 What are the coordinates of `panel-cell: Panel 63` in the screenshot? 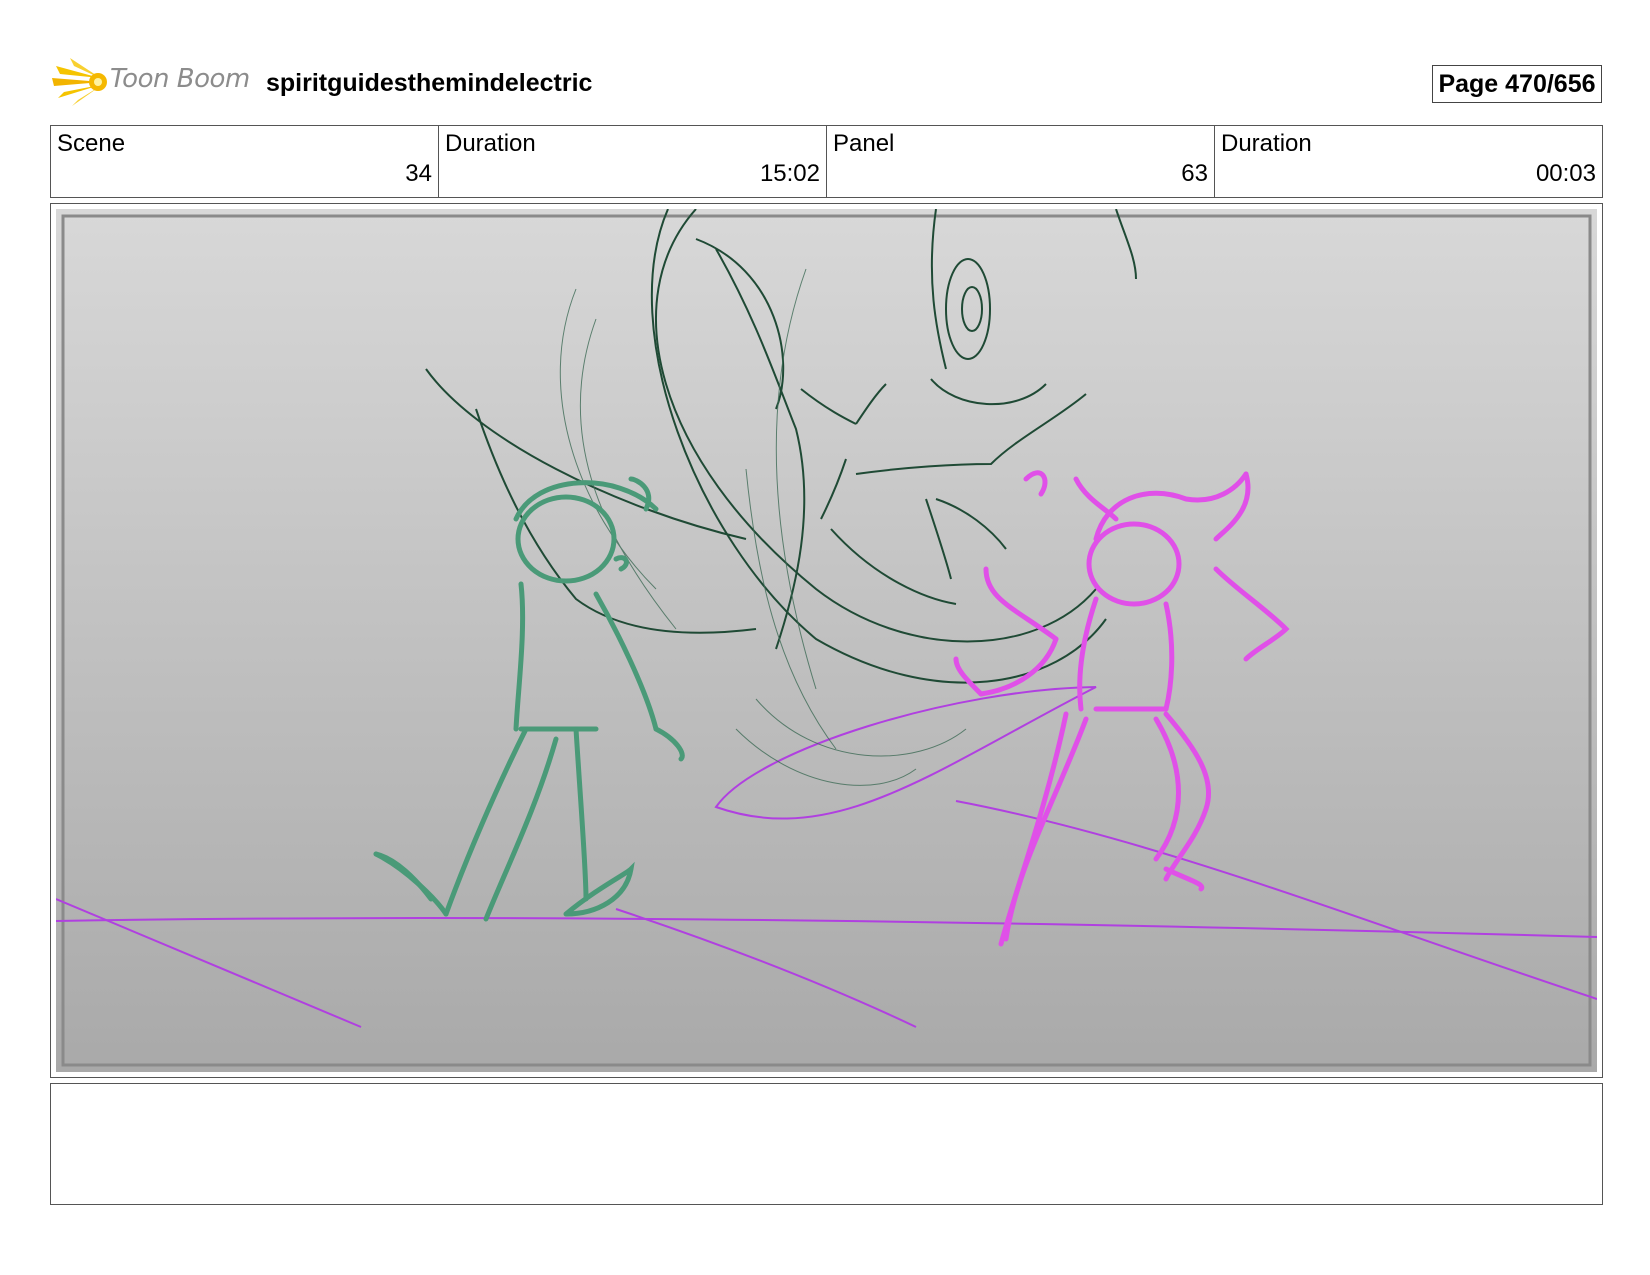 It's located at (1021, 161).